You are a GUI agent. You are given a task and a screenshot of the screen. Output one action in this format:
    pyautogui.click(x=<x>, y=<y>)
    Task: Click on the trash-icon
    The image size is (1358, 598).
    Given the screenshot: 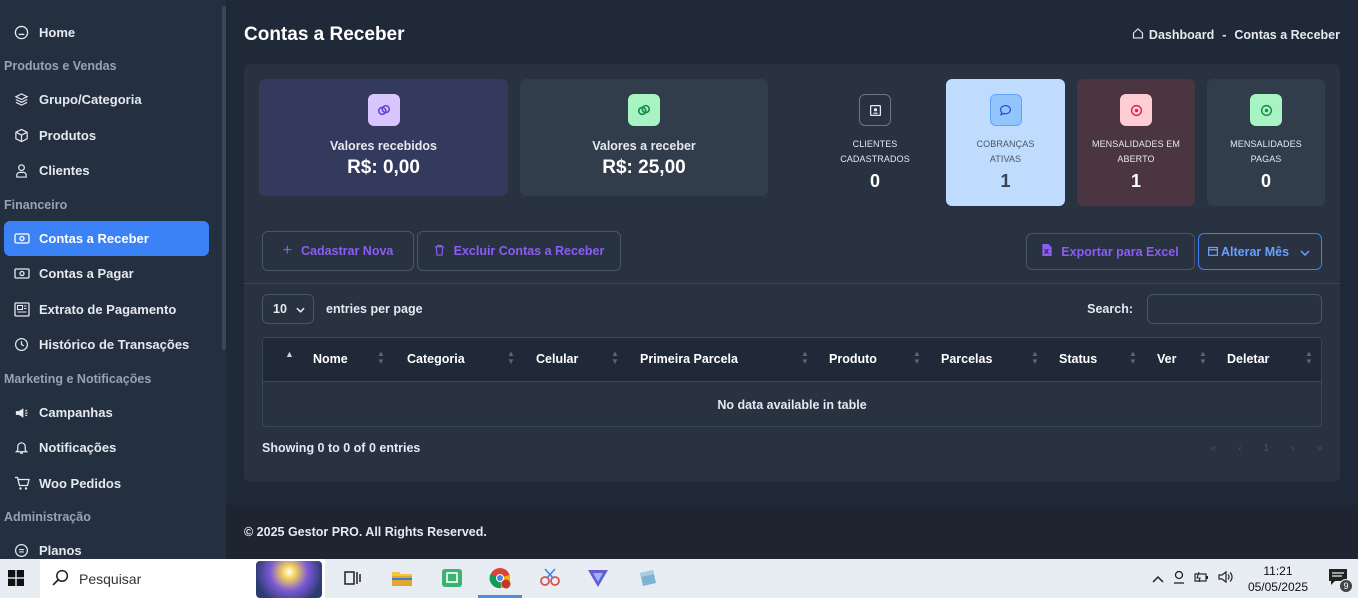 What is the action you would take?
    pyautogui.click(x=439, y=251)
    